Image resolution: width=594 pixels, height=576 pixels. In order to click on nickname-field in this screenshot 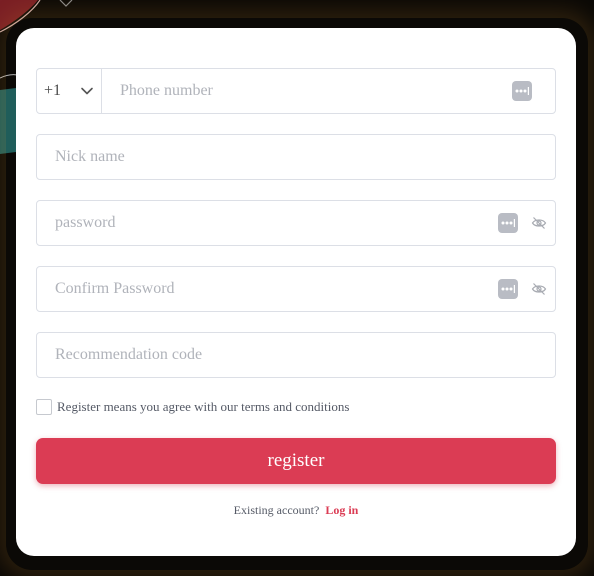, I will do `click(296, 157)`.